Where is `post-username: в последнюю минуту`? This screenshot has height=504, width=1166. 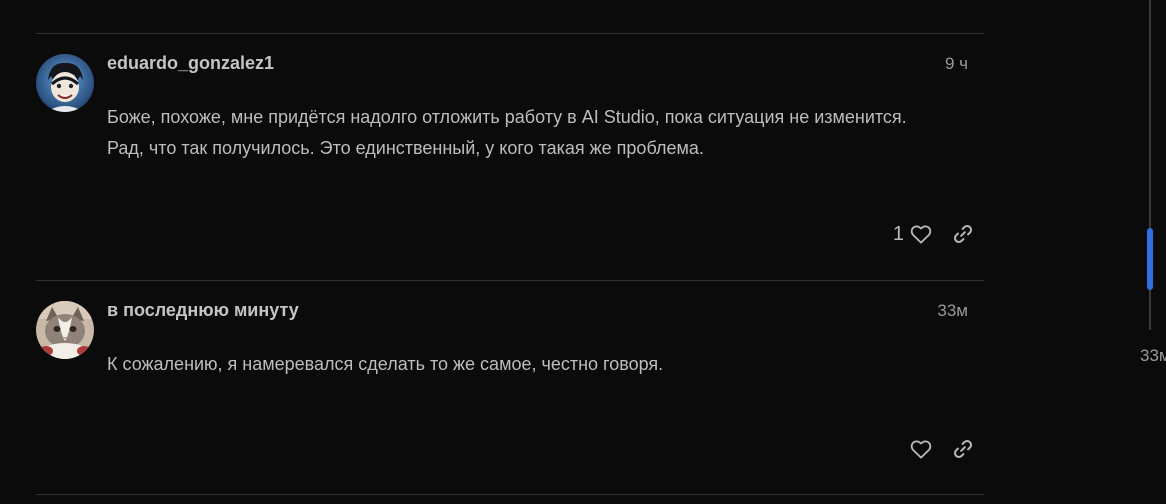
post-username: в последнюю минуту is located at coordinates (203, 310).